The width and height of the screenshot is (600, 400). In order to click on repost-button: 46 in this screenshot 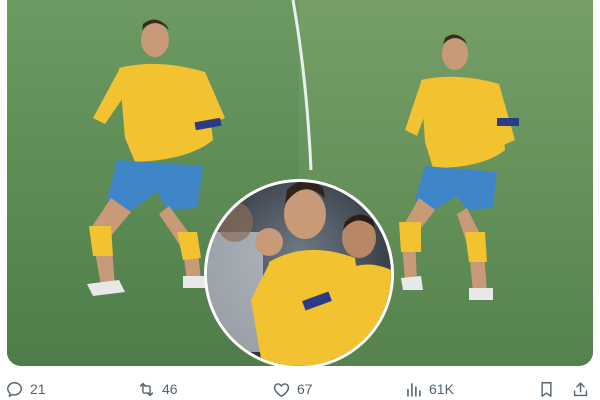, I will do `click(157, 389)`.